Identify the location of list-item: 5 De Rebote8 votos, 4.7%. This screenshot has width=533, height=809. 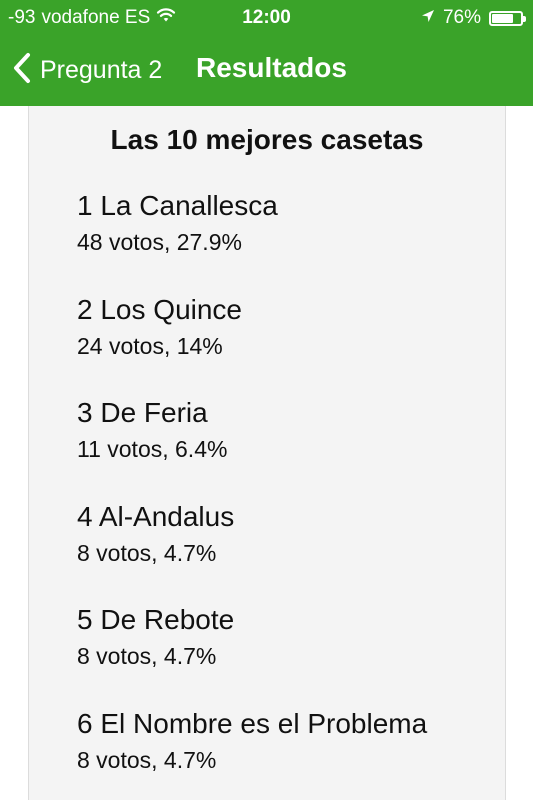
(287, 654).